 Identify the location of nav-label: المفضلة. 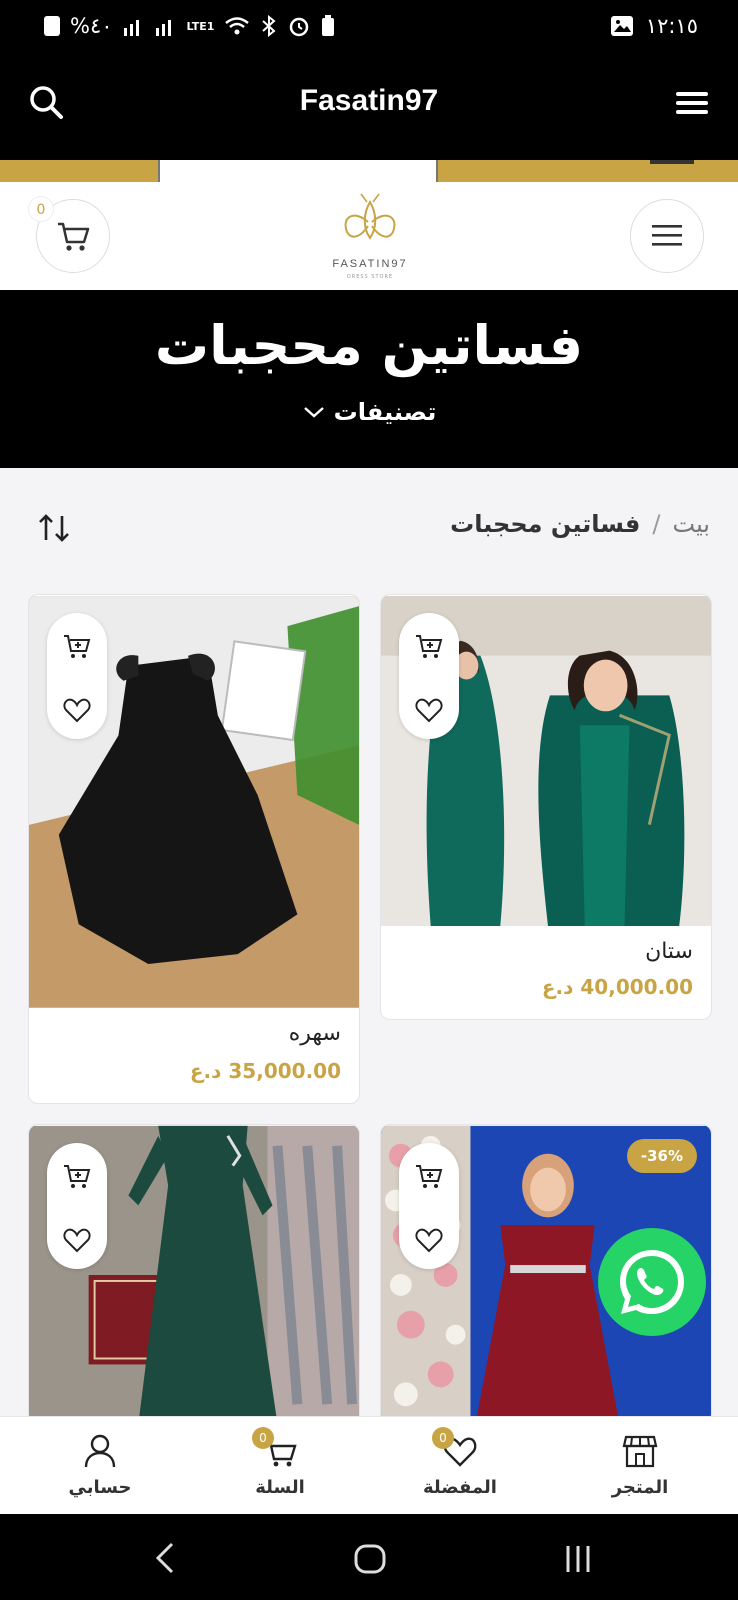
(460, 1487).